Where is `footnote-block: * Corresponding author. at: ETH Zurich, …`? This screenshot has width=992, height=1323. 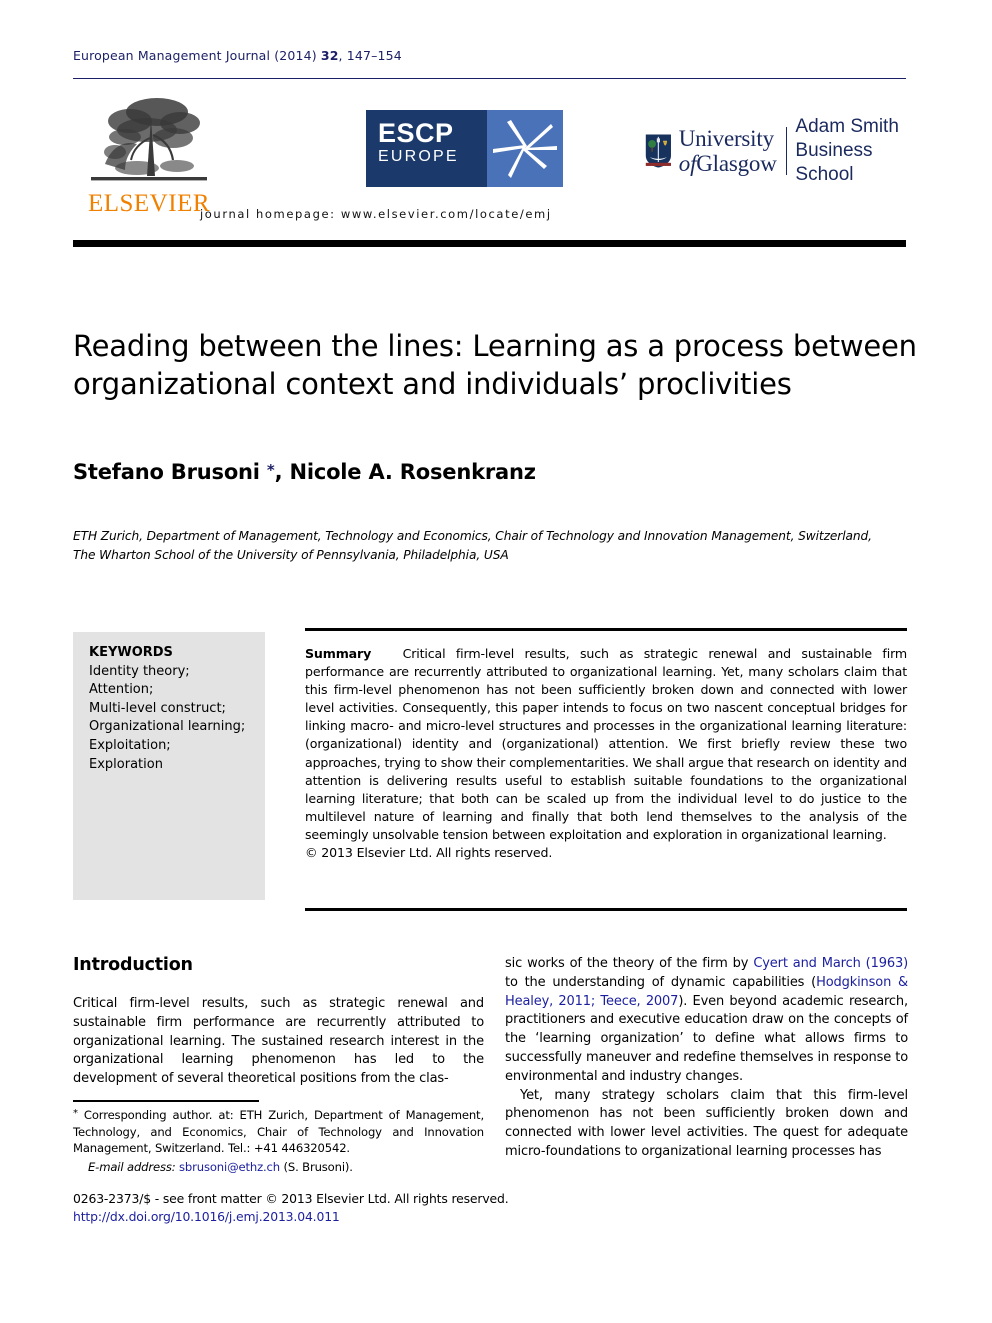
footnote-block: * Corresponding author. at: ETH Zurich, … is located at coordinates (278, 1140).